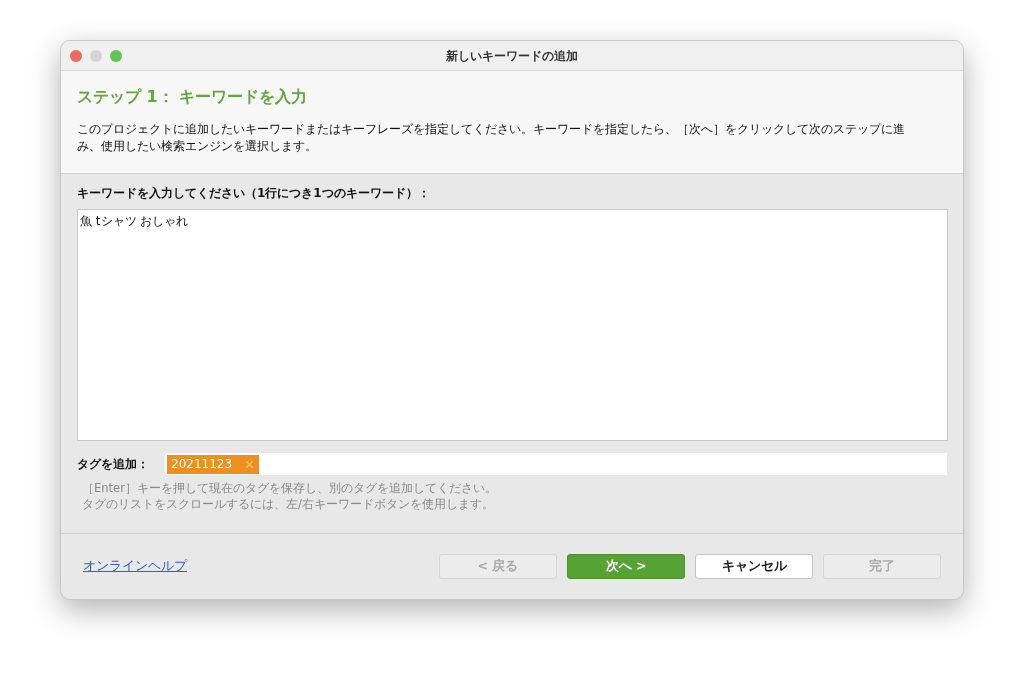 The height and width of the screenshot is (679, 1024). What do you see at coordinates (193, 97) in the screenshot?
I see `step-title: ステップ 1： キーワードを入力` at bounding box center [193, 97].